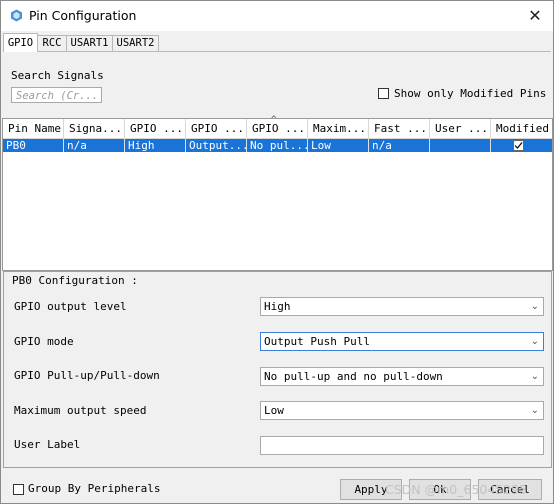  I want to click on search-signals-label: Search Signals, so click(57, 75).